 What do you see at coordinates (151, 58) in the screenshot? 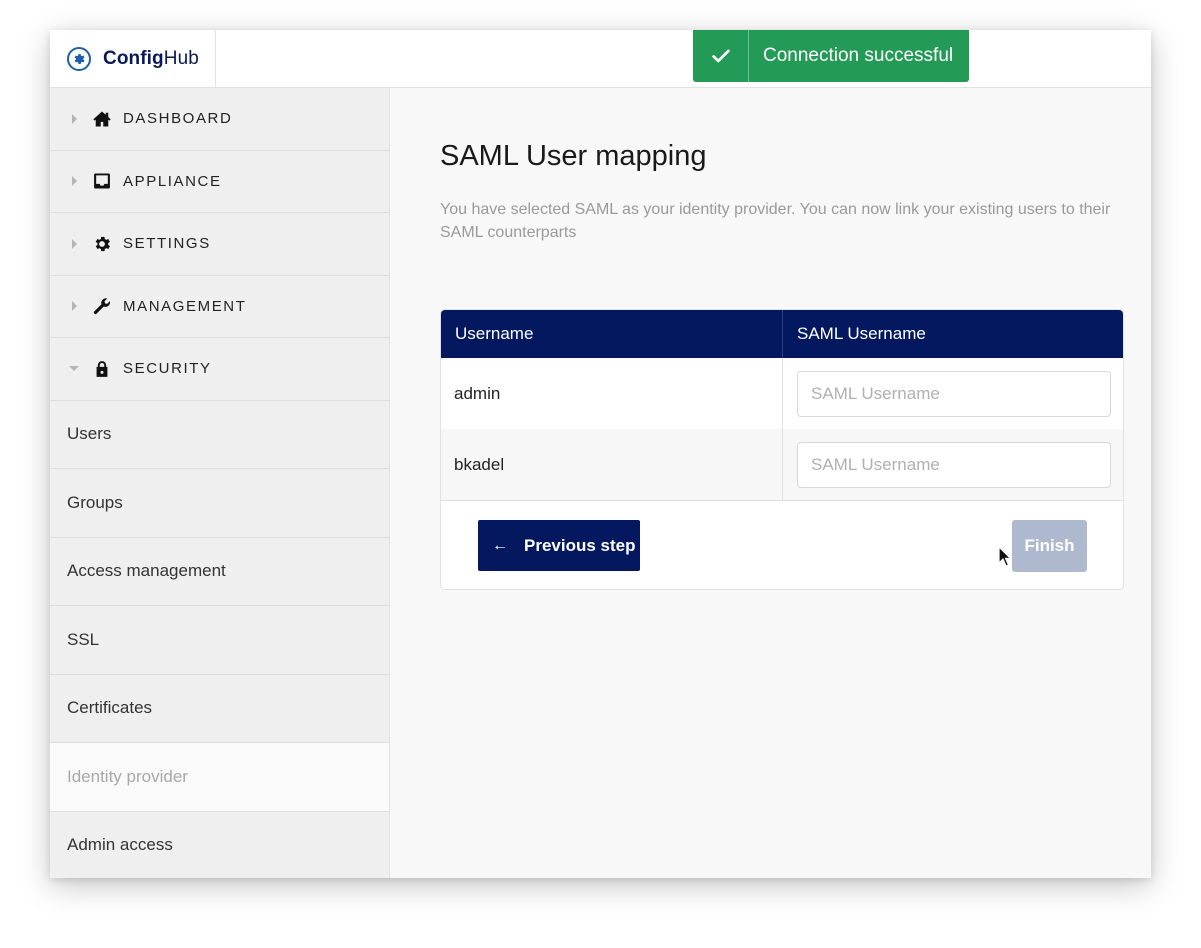
I see `app-name: ConfigHub` at bounding box center [151, 58].